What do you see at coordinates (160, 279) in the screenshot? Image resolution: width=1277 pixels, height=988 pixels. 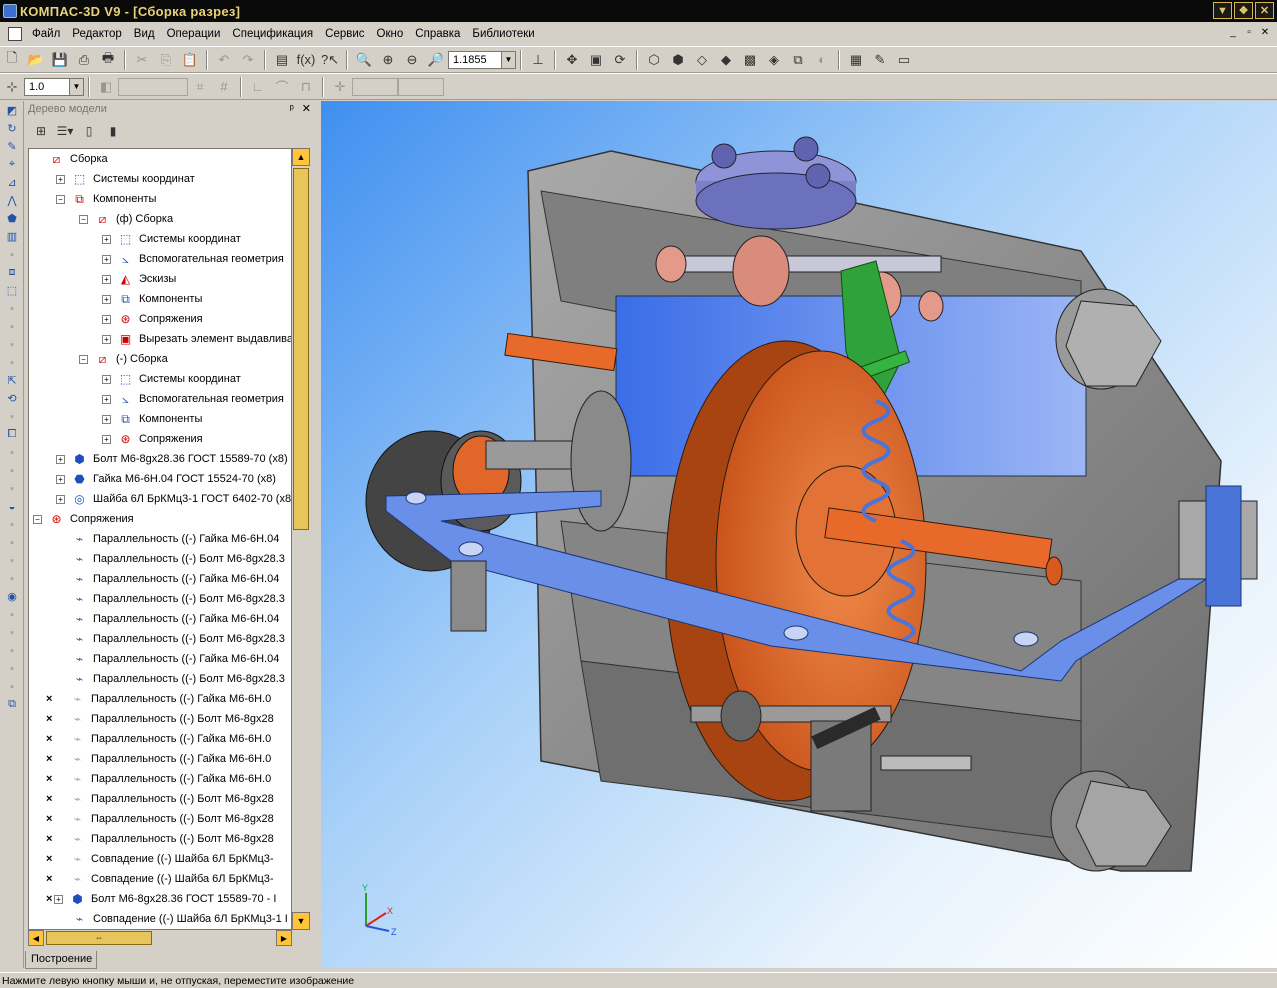 I see `tree-row: + ◭ Эскизы` at bounding box center [160, 279].